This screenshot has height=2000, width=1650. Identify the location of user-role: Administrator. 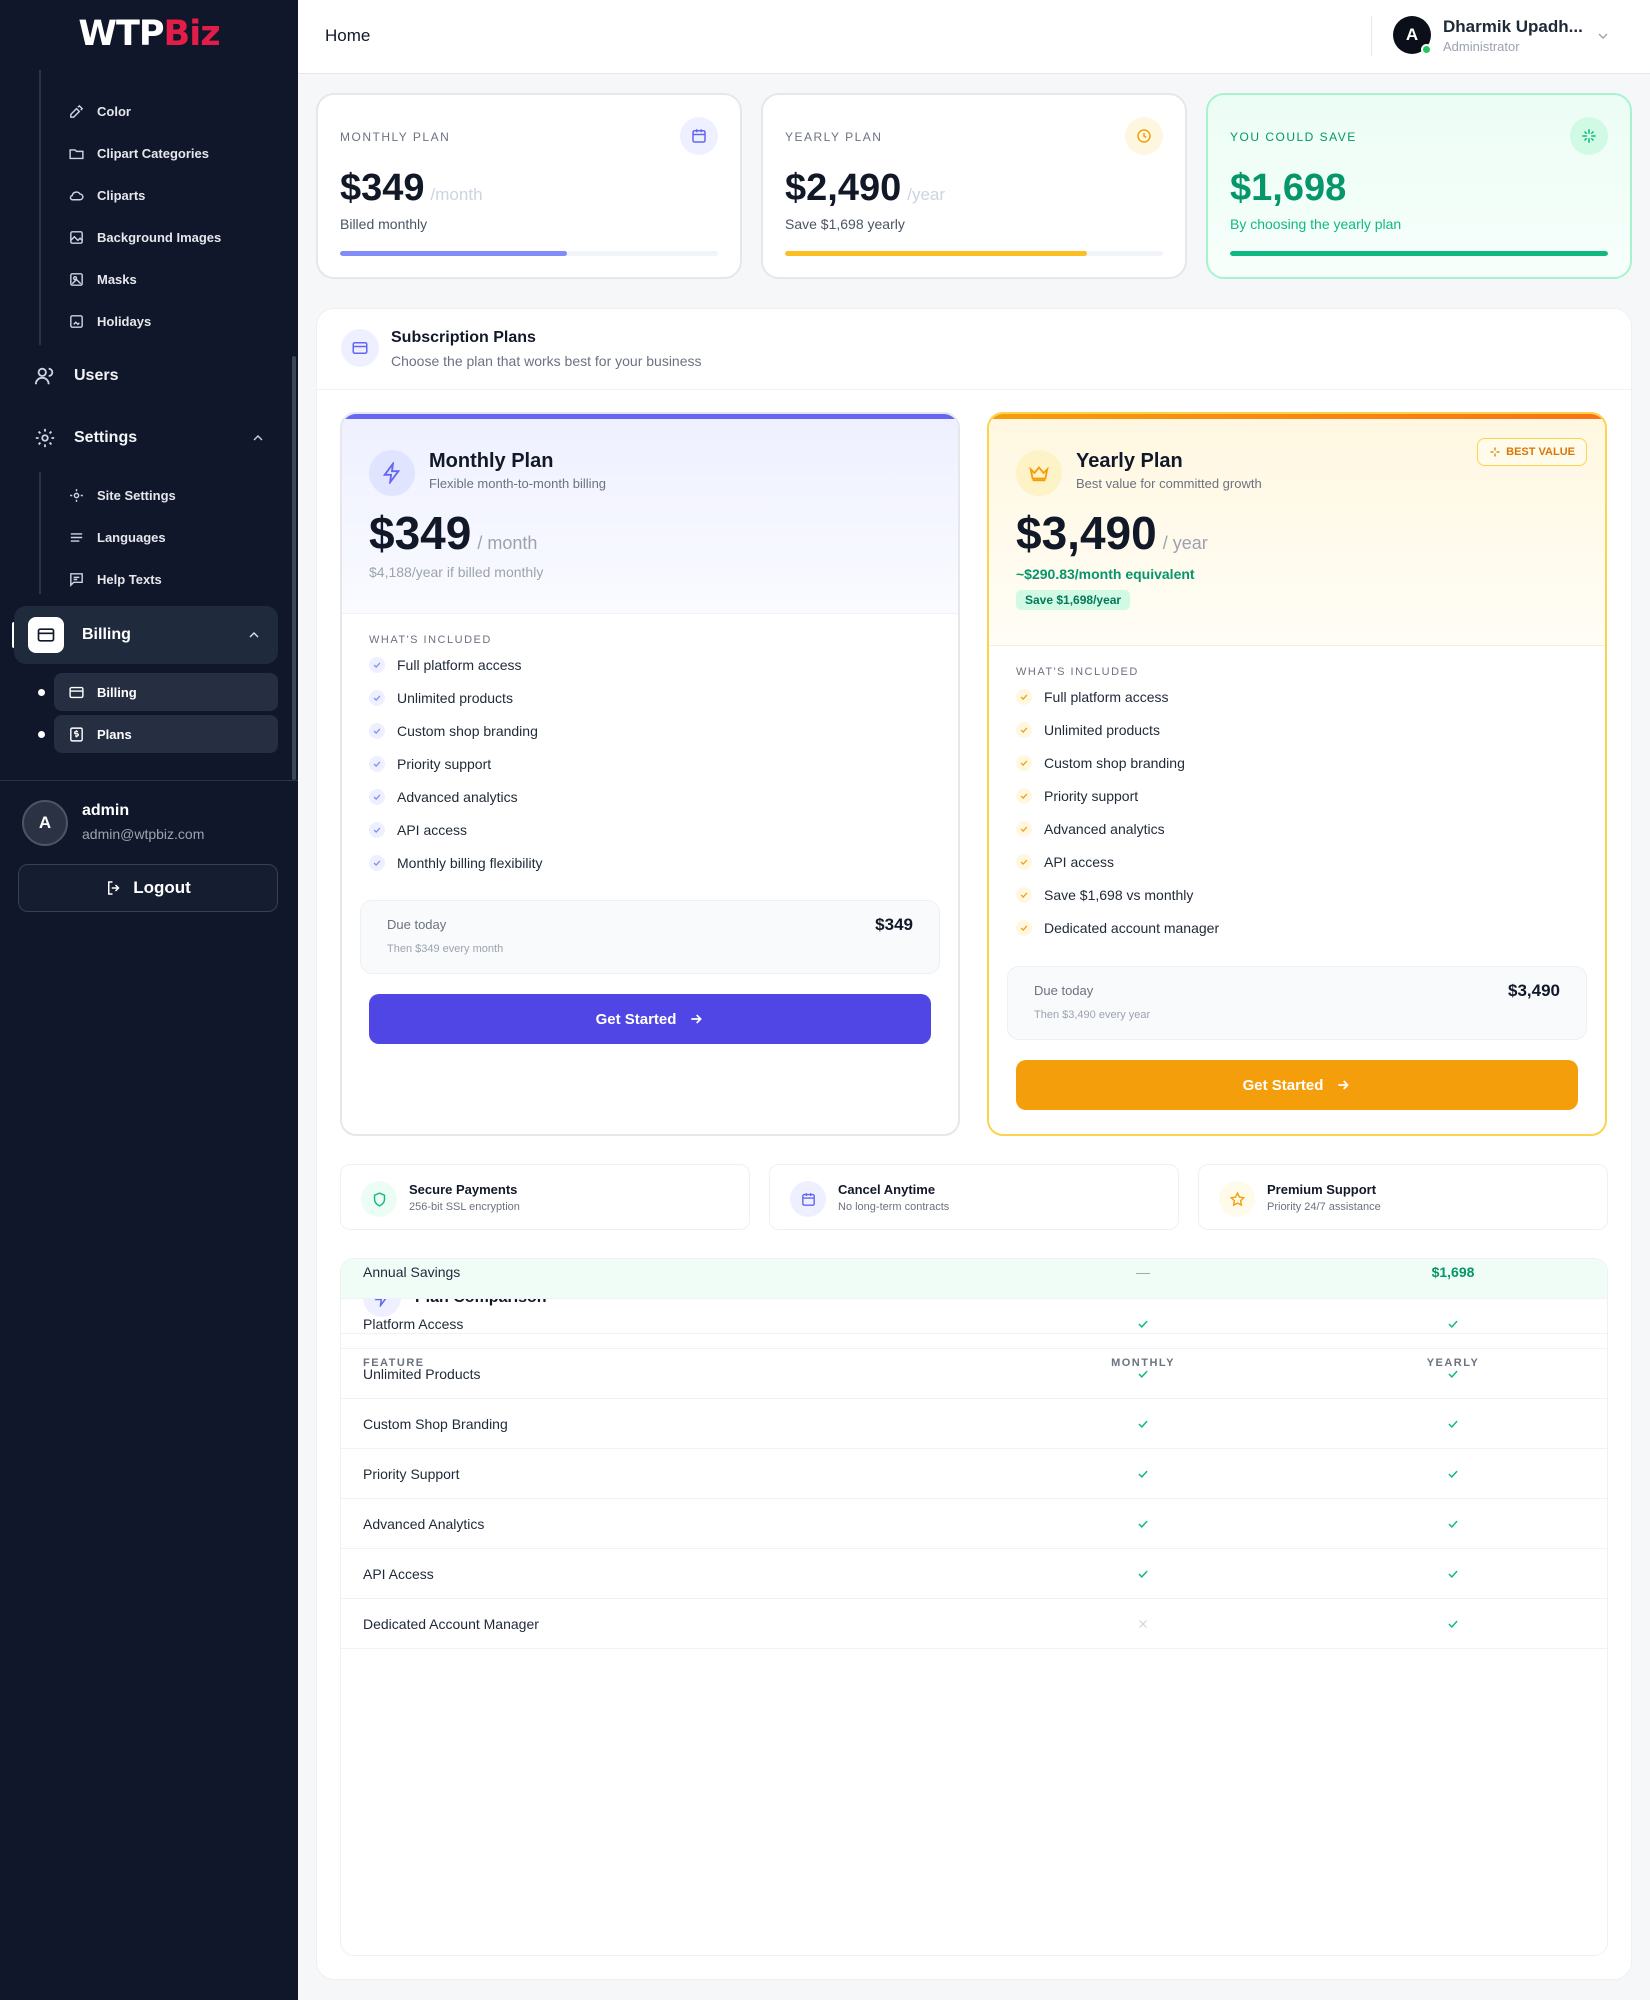
(1481, 46).